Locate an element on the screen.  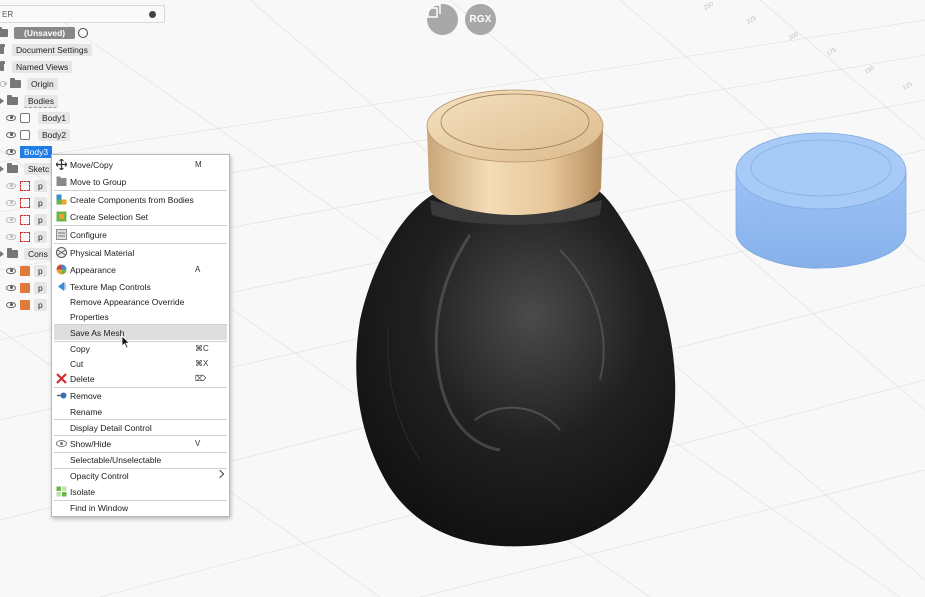
menu-item-label: Find in Window is located at coordinates (99, 507).